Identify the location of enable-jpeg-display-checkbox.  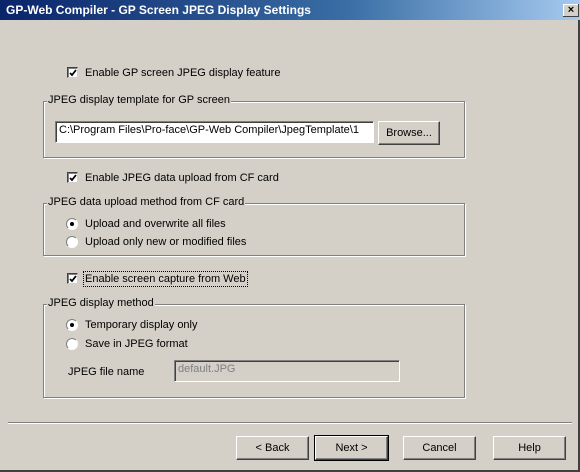
(72, 72).